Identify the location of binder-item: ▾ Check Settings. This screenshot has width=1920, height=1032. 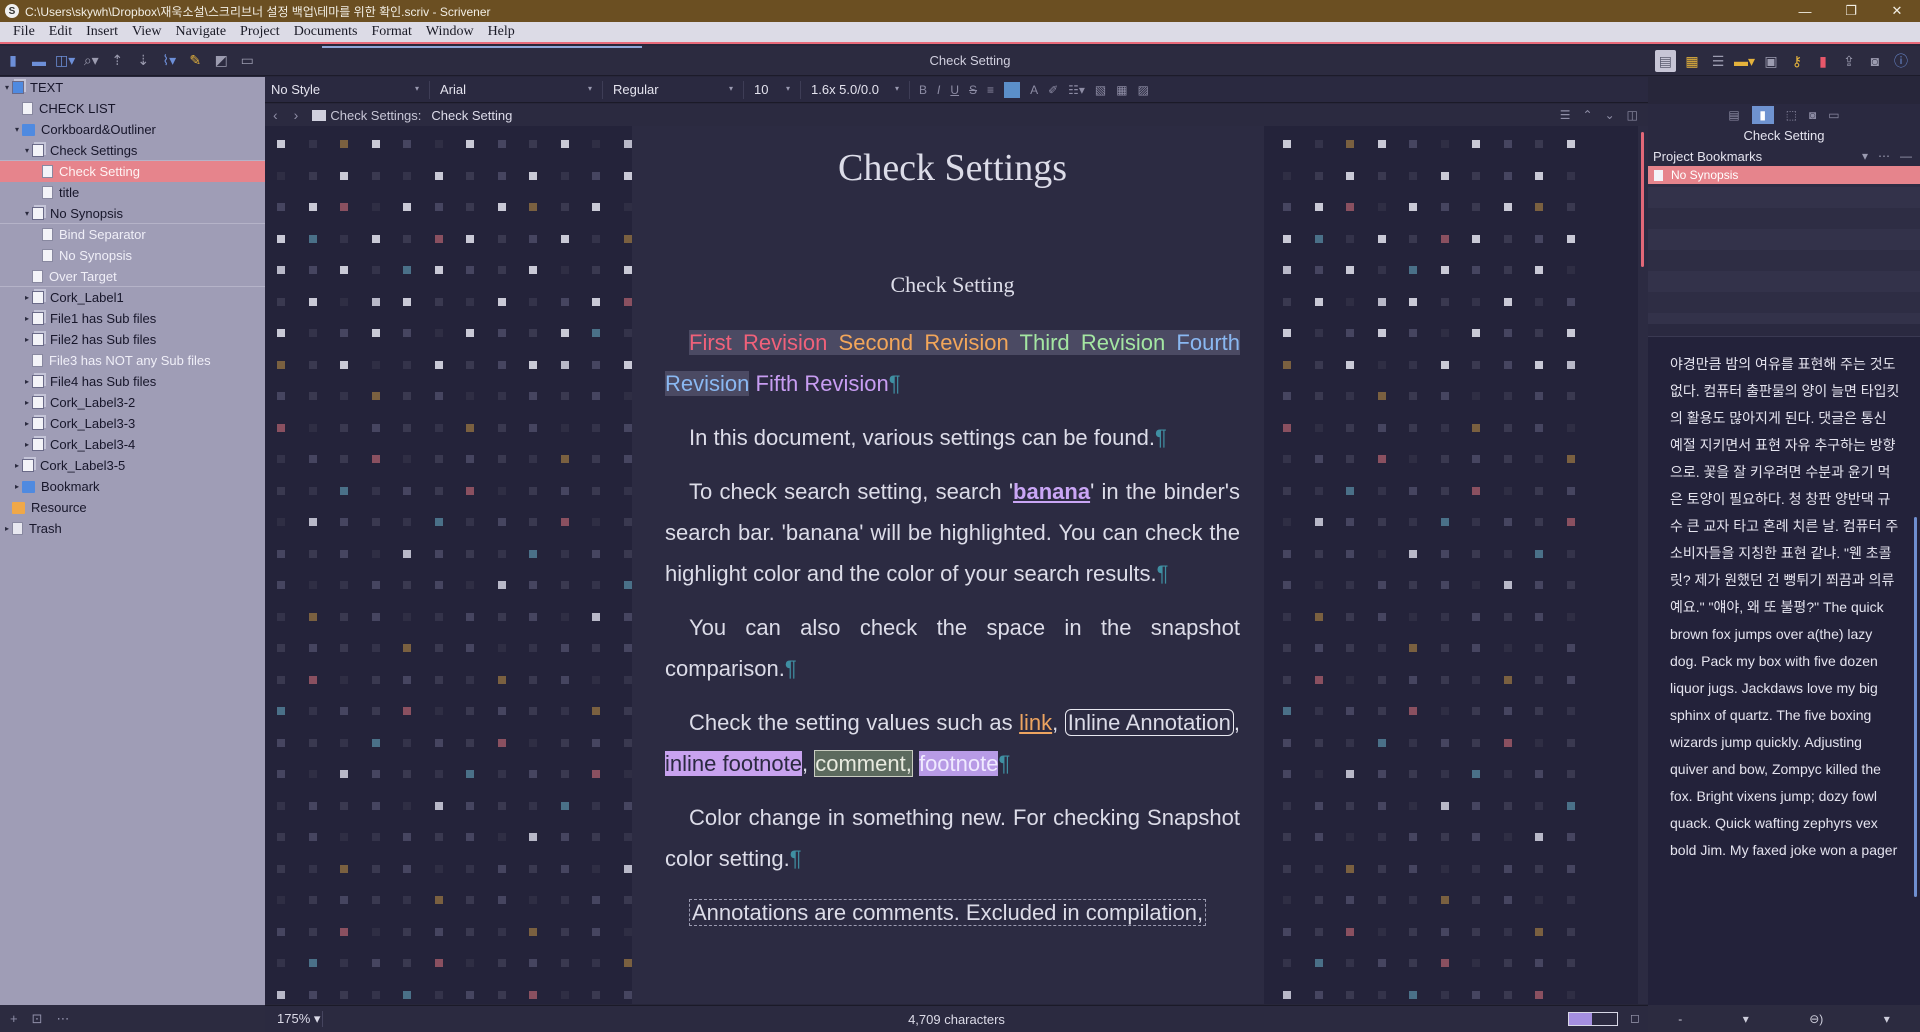
(132, 150).